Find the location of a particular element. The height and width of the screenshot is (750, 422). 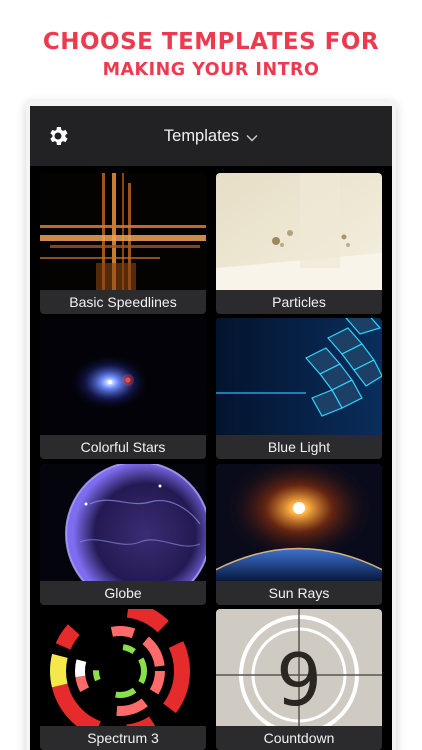

navigation-bar: Templates is located at coordinates (211, 136).